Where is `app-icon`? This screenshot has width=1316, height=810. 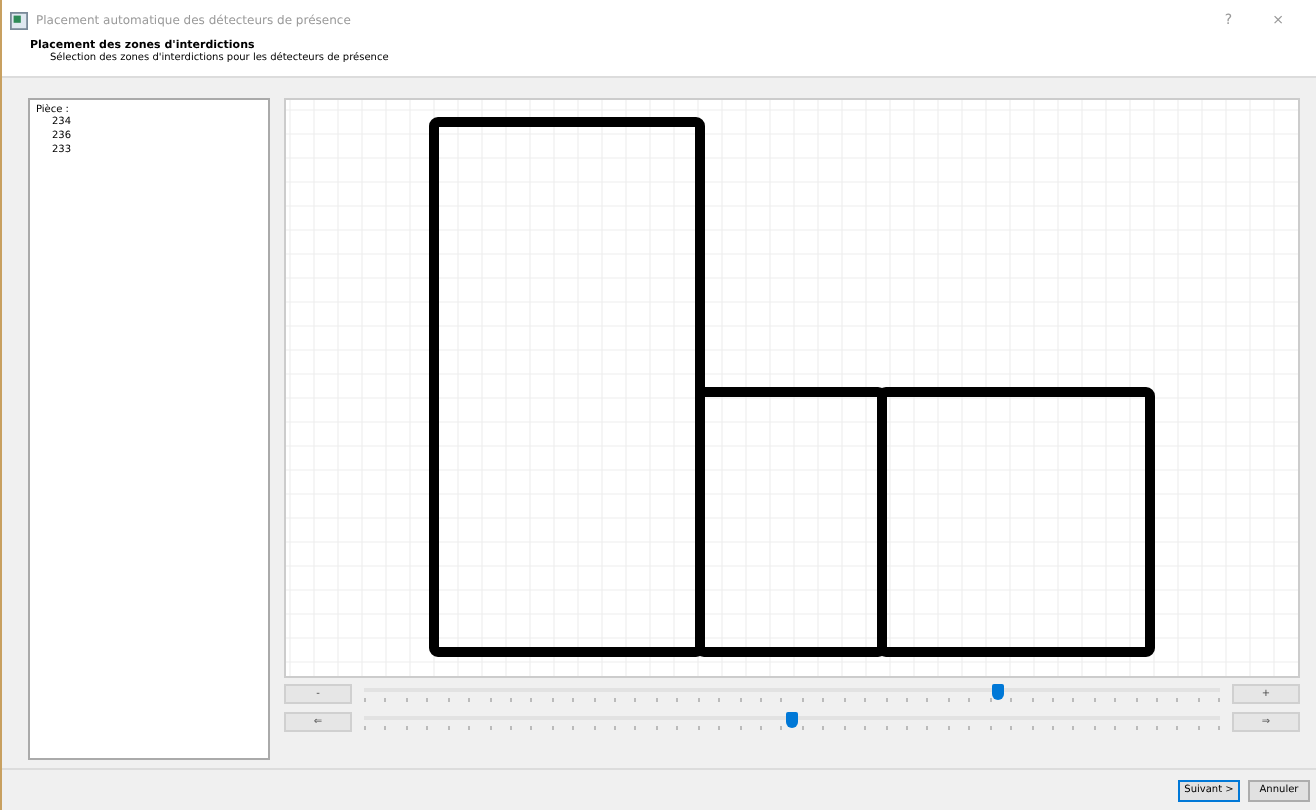 app-icon is located at coordinates (19, 20).